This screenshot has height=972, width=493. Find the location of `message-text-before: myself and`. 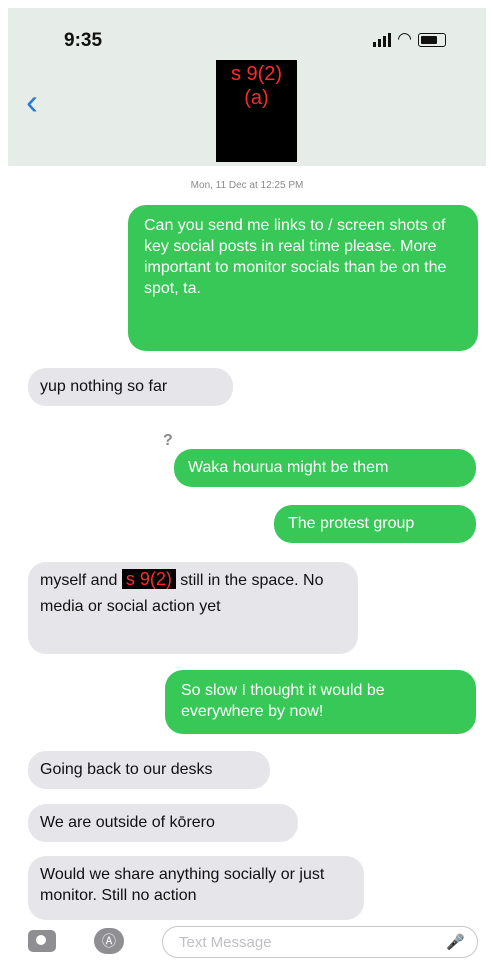

message-text-before: myself and is located at coordinates (79, 580).